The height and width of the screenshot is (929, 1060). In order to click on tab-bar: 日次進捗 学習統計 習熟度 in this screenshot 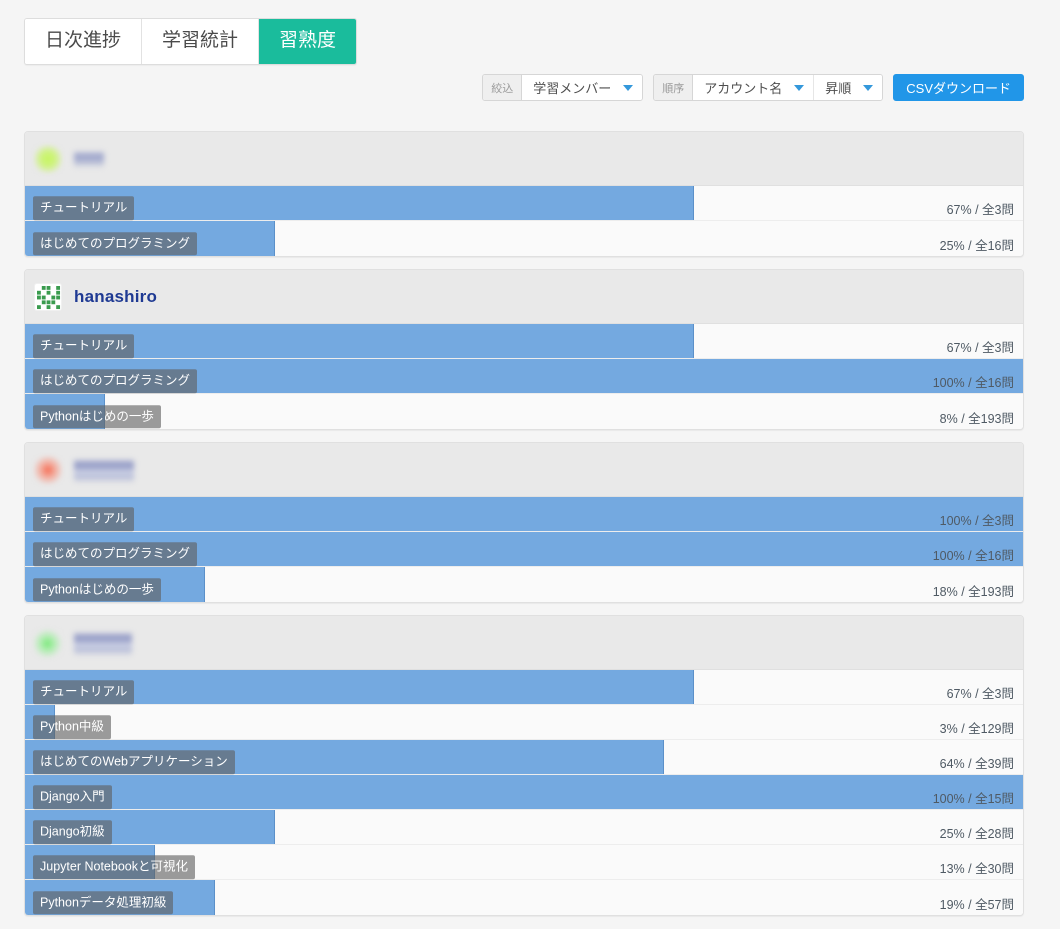, I will do `click(191, 41)`.